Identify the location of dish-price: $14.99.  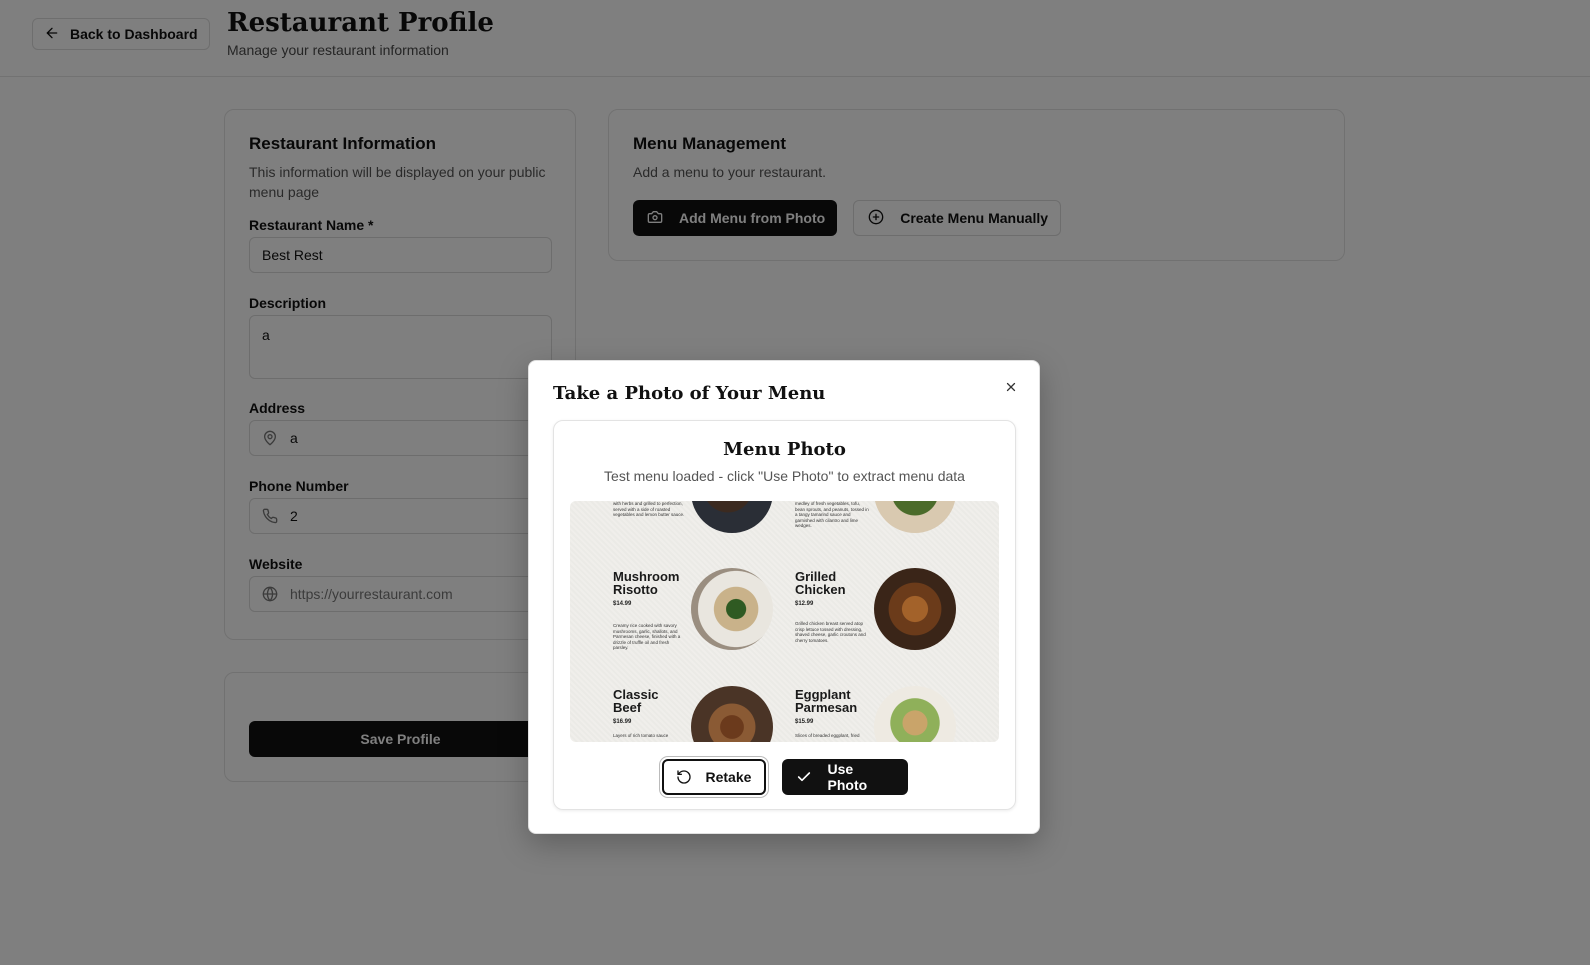
(622, 604).